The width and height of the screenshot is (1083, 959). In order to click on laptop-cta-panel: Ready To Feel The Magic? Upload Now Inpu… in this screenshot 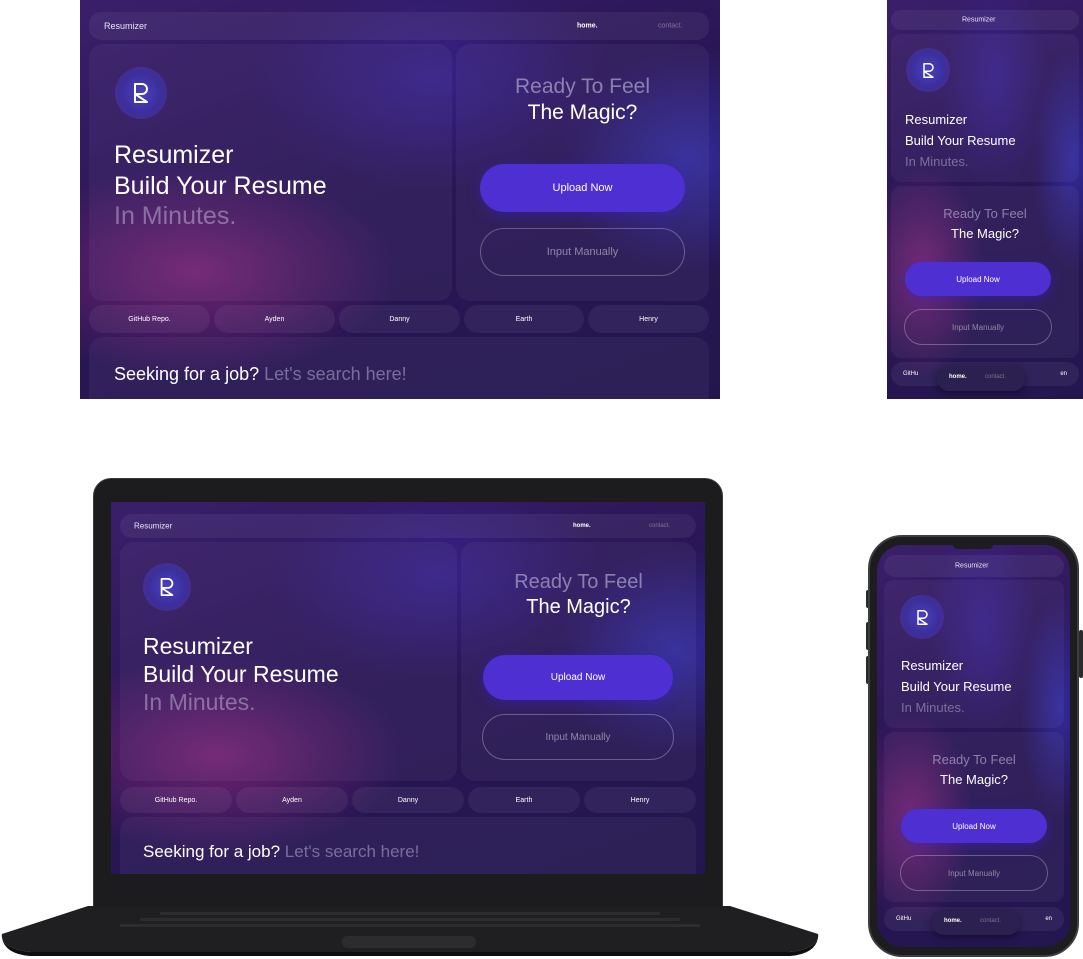, I will do `click(578, 661)`.